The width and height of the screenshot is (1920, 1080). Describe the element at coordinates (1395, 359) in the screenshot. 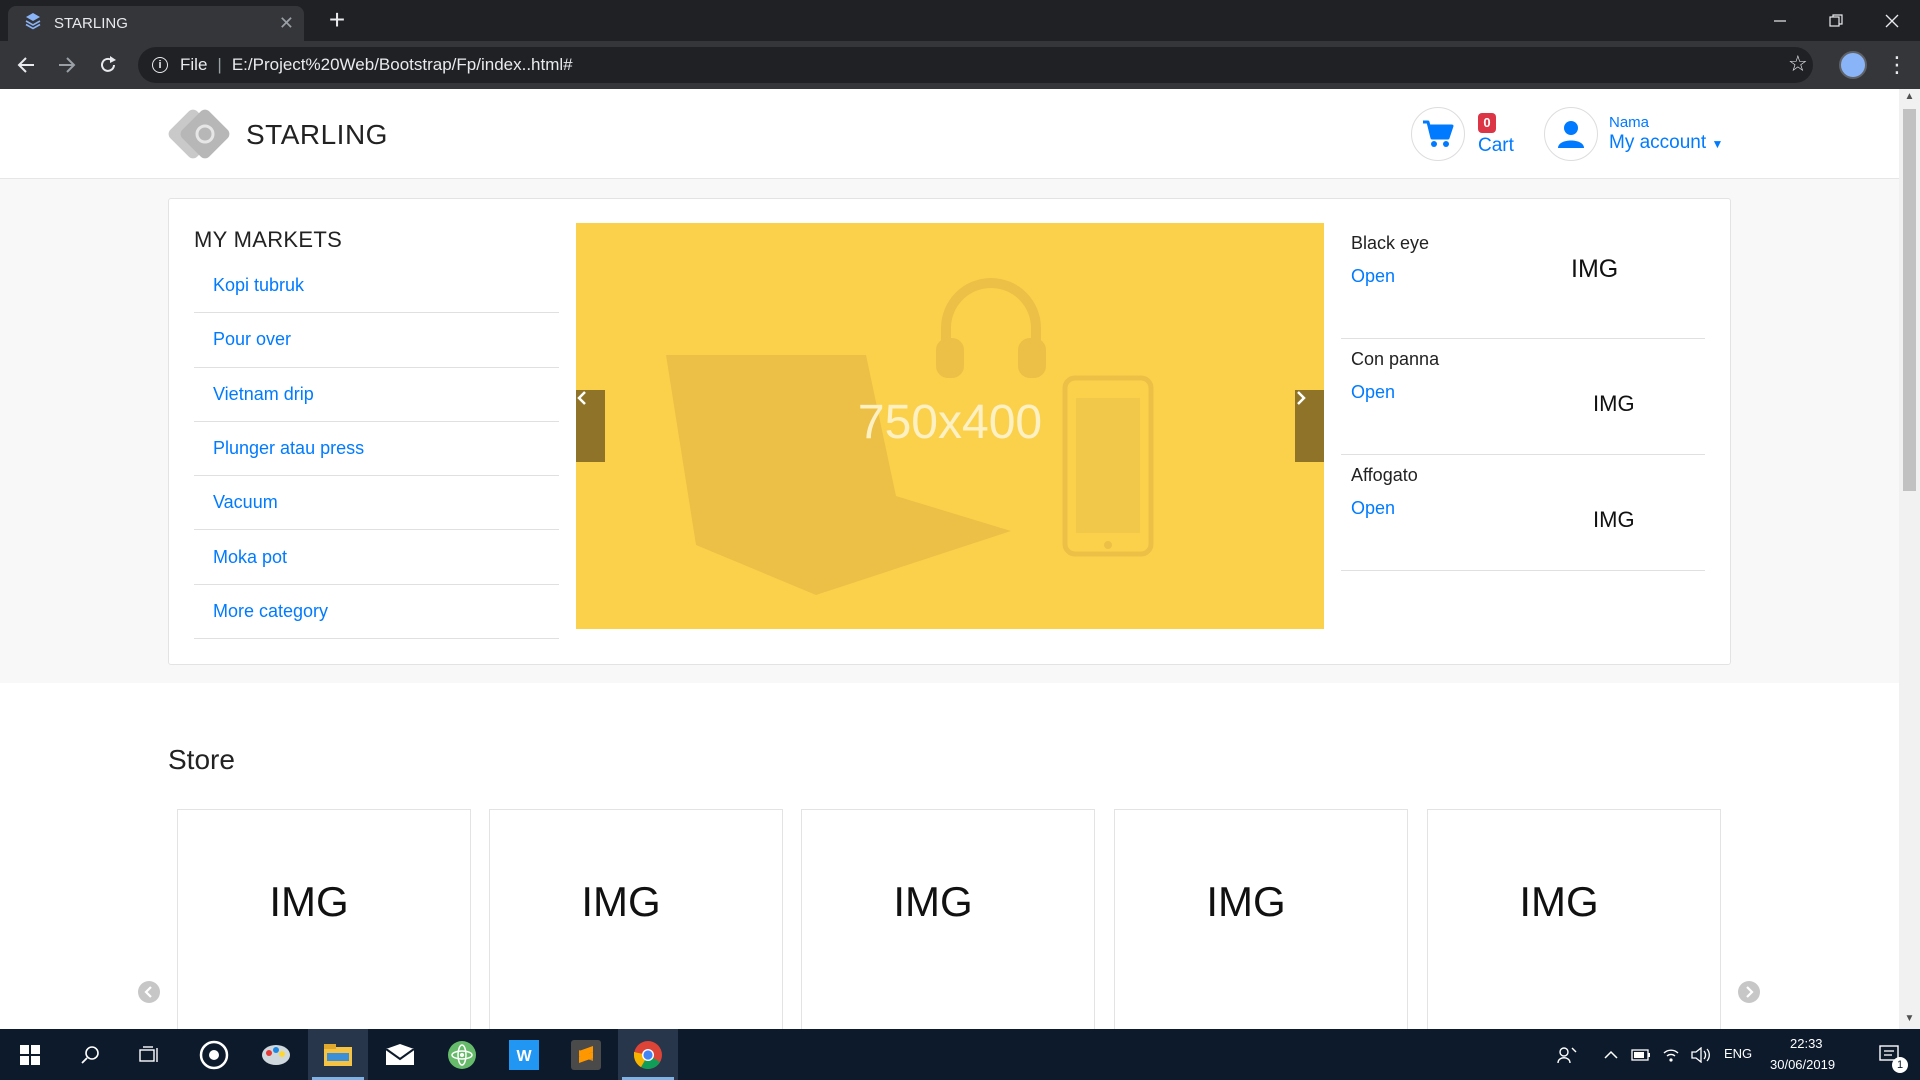

I see `promo-name: Con panna` at that location.